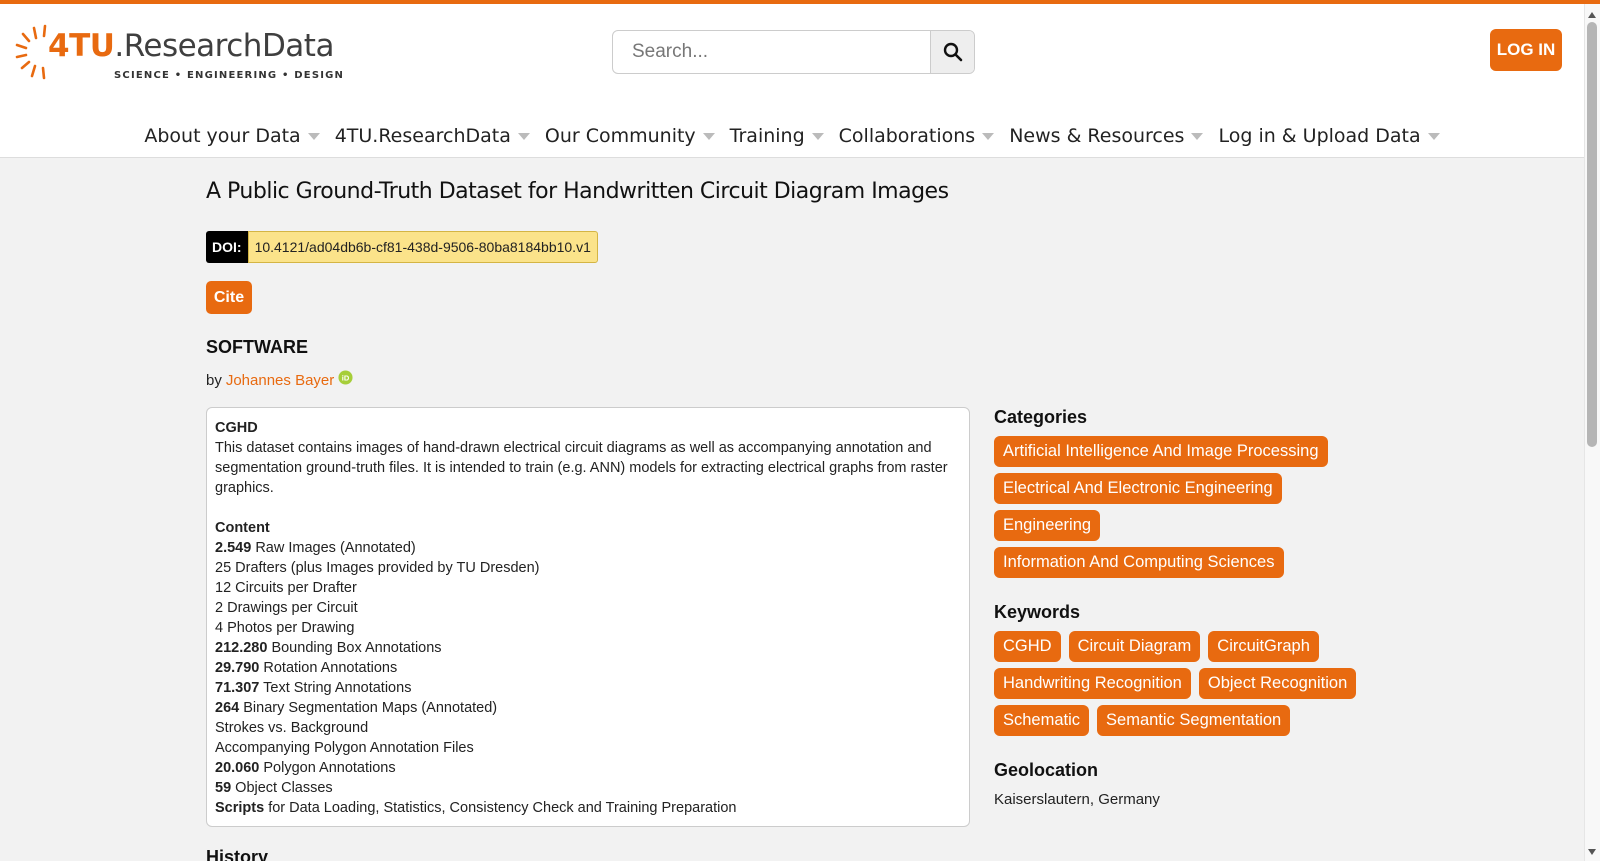 This screenshot has width=1600, height=861. What do you see at coordinates (1526, 50) in the screenshot?
I see `login-button: LOG IN` at bounding box center [1526, 50].